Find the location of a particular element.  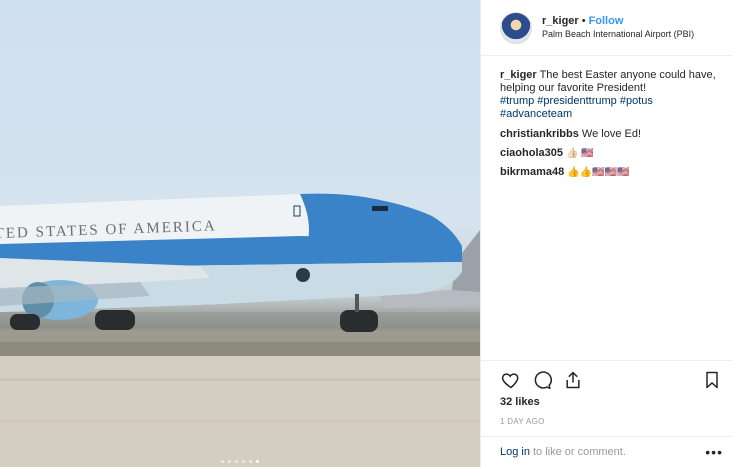

share-icon is located at coordinates (573, 380).